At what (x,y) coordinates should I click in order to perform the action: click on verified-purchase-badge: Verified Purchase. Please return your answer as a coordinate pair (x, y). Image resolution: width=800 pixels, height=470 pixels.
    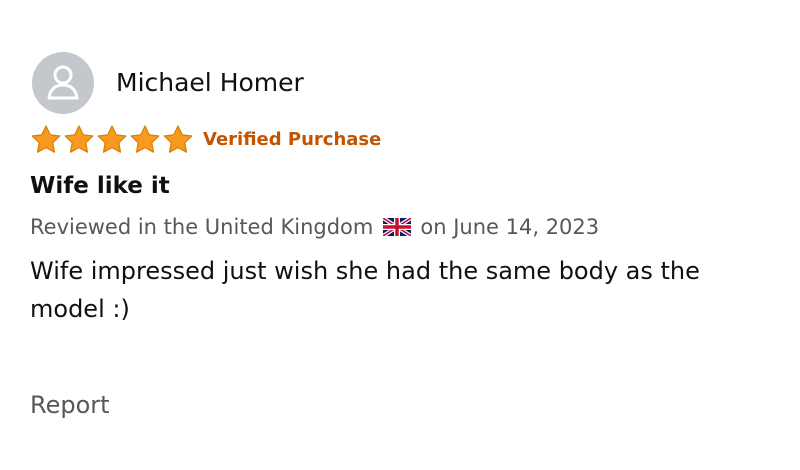
    Looking at the image, I should click on (292, 140).